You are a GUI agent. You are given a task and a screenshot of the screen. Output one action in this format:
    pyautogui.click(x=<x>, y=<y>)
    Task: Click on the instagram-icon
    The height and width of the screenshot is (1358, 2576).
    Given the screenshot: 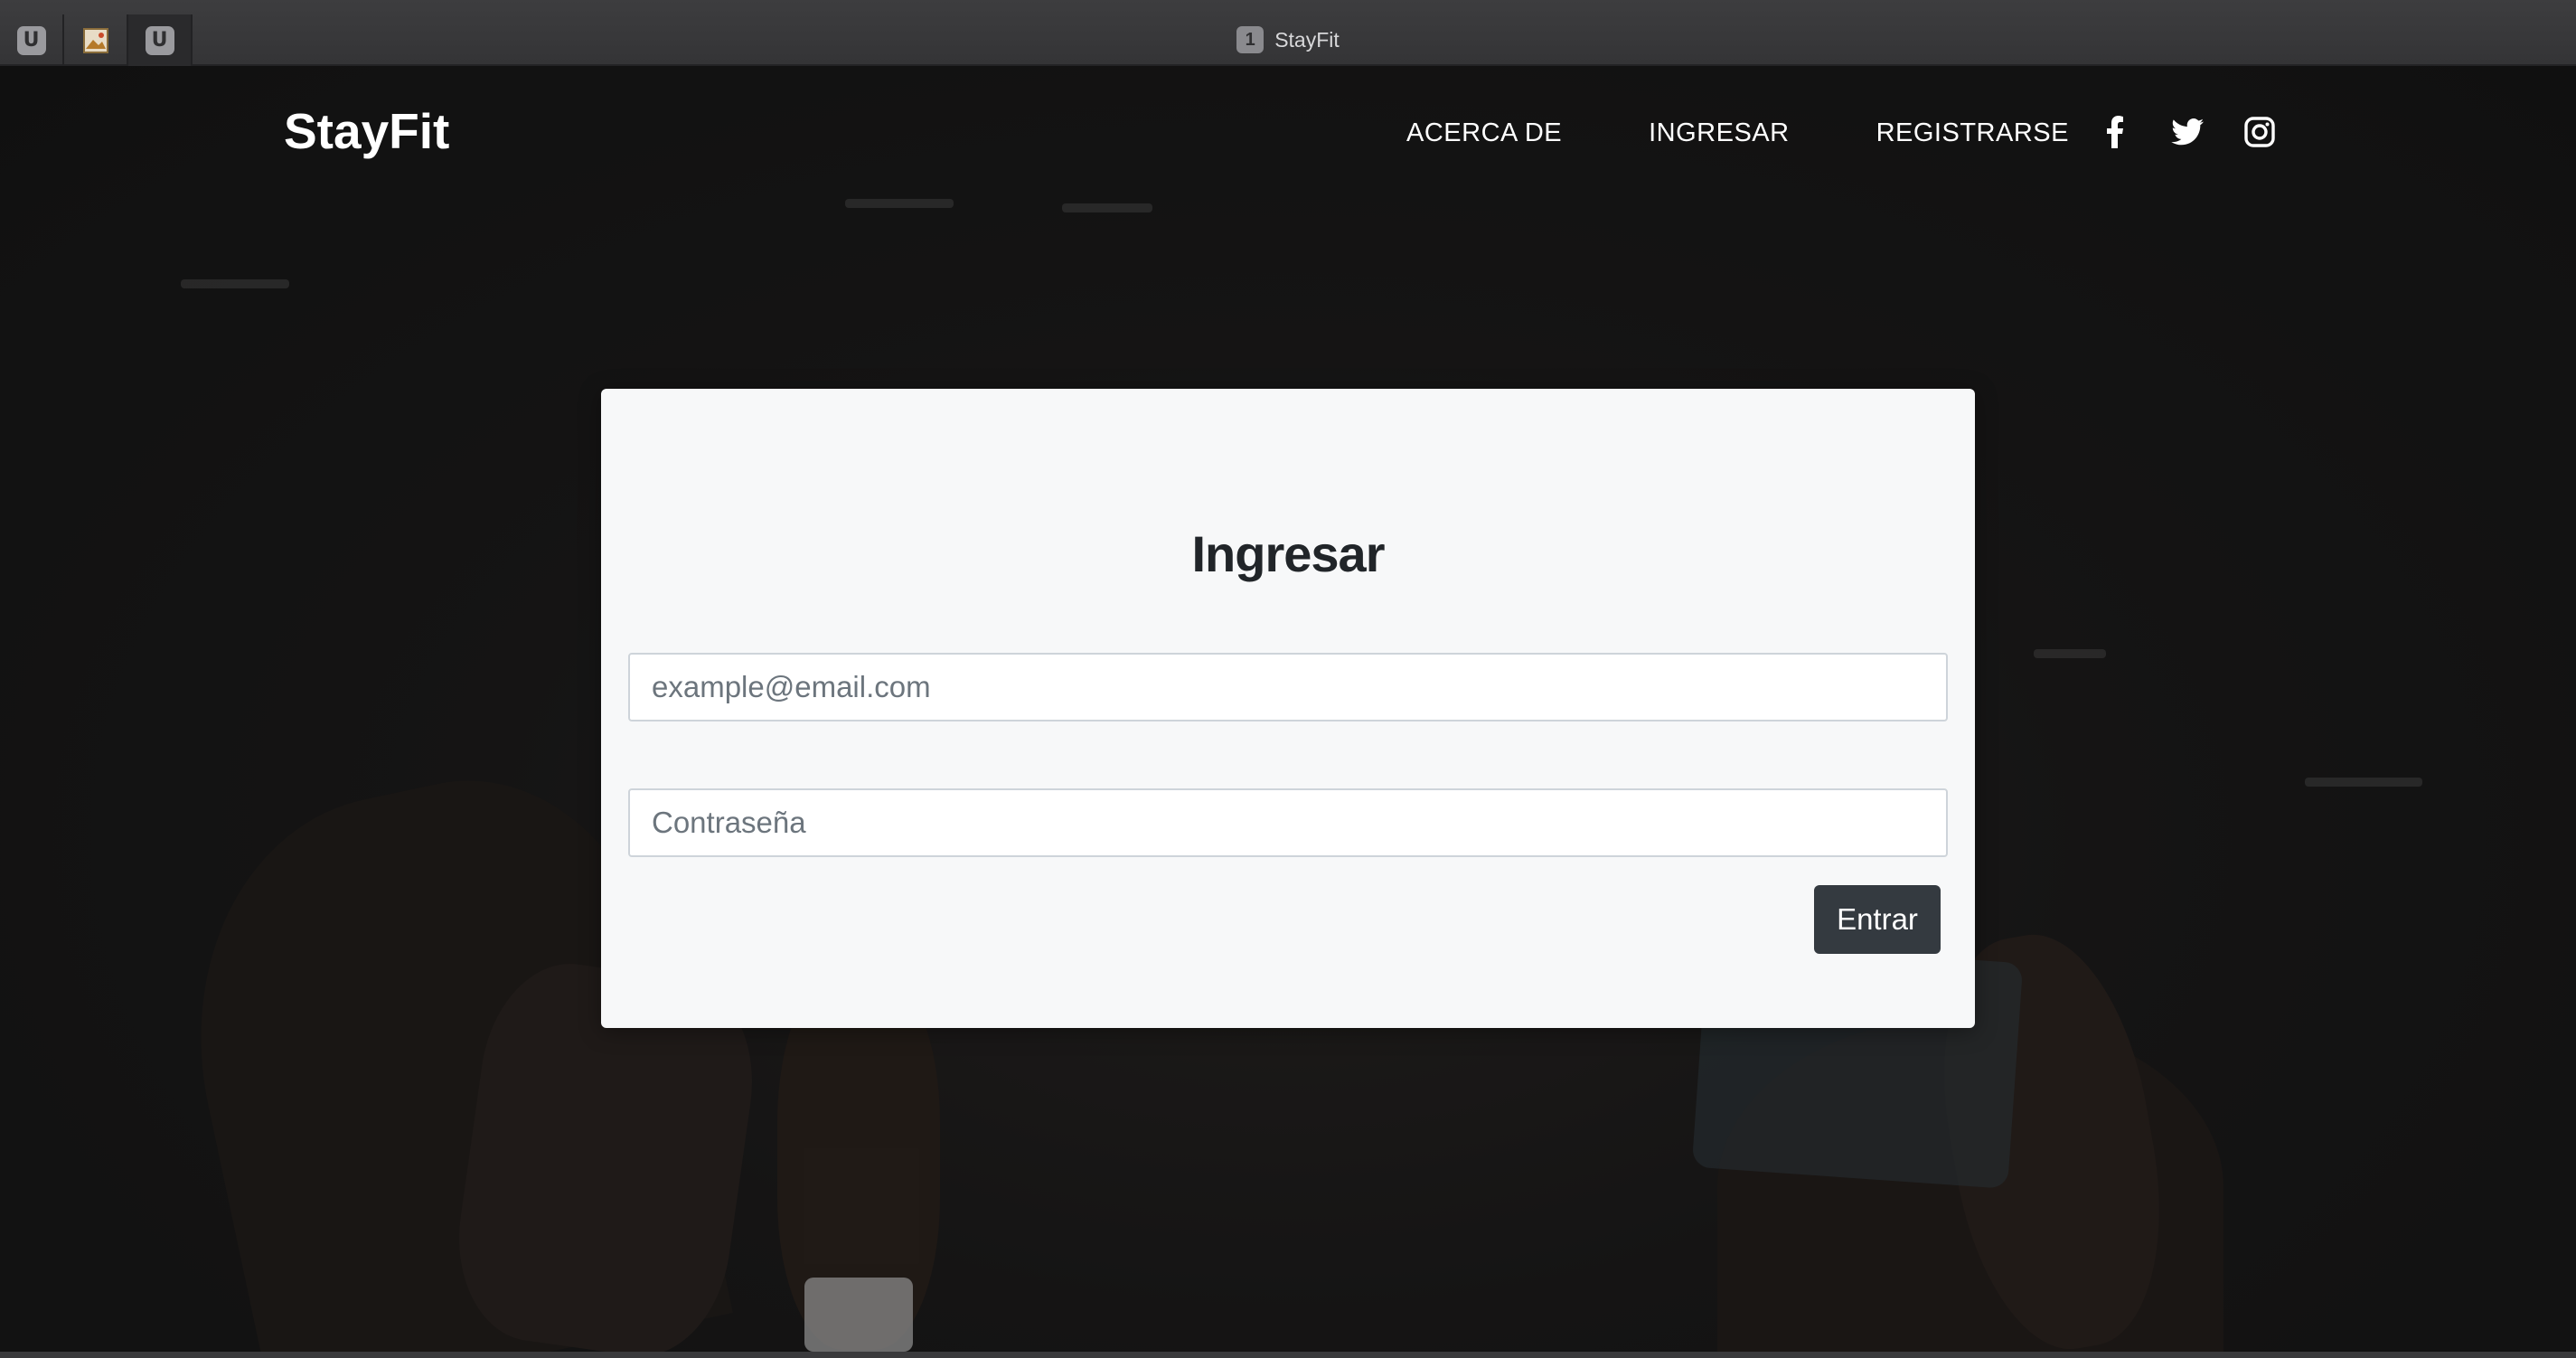 What is the action you would take?
    pyautogui.click(x=2260, y=132)
    